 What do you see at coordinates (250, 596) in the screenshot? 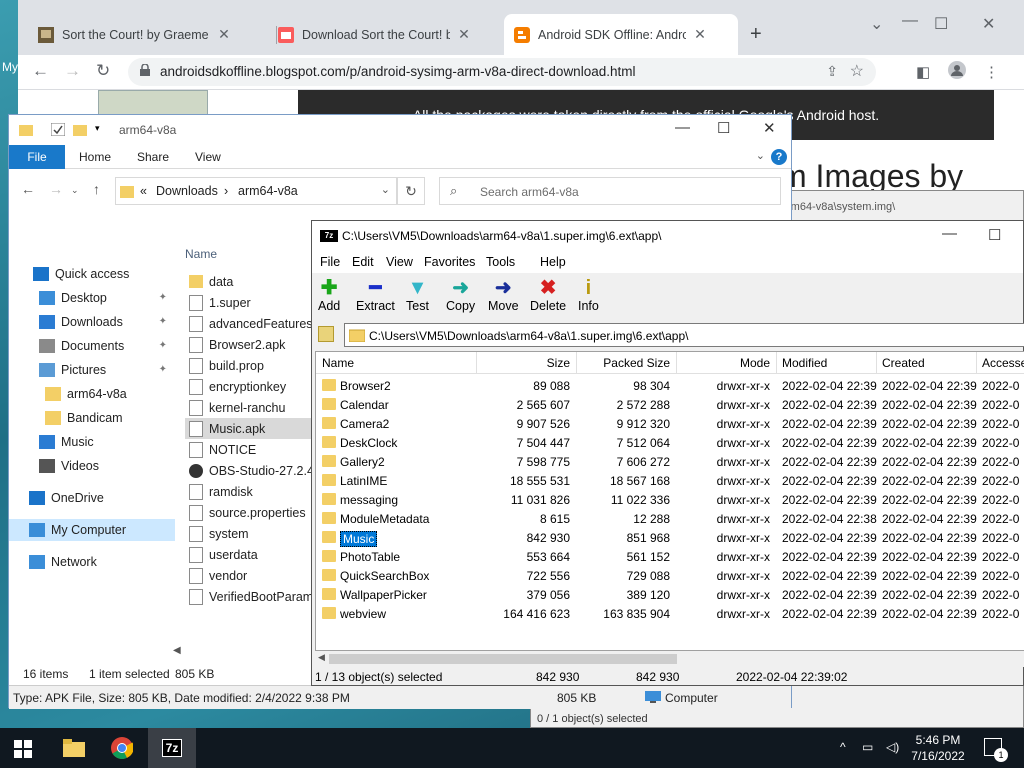
I see `list-item: VerifiedBootParams.` at bounding box center [250, 596].